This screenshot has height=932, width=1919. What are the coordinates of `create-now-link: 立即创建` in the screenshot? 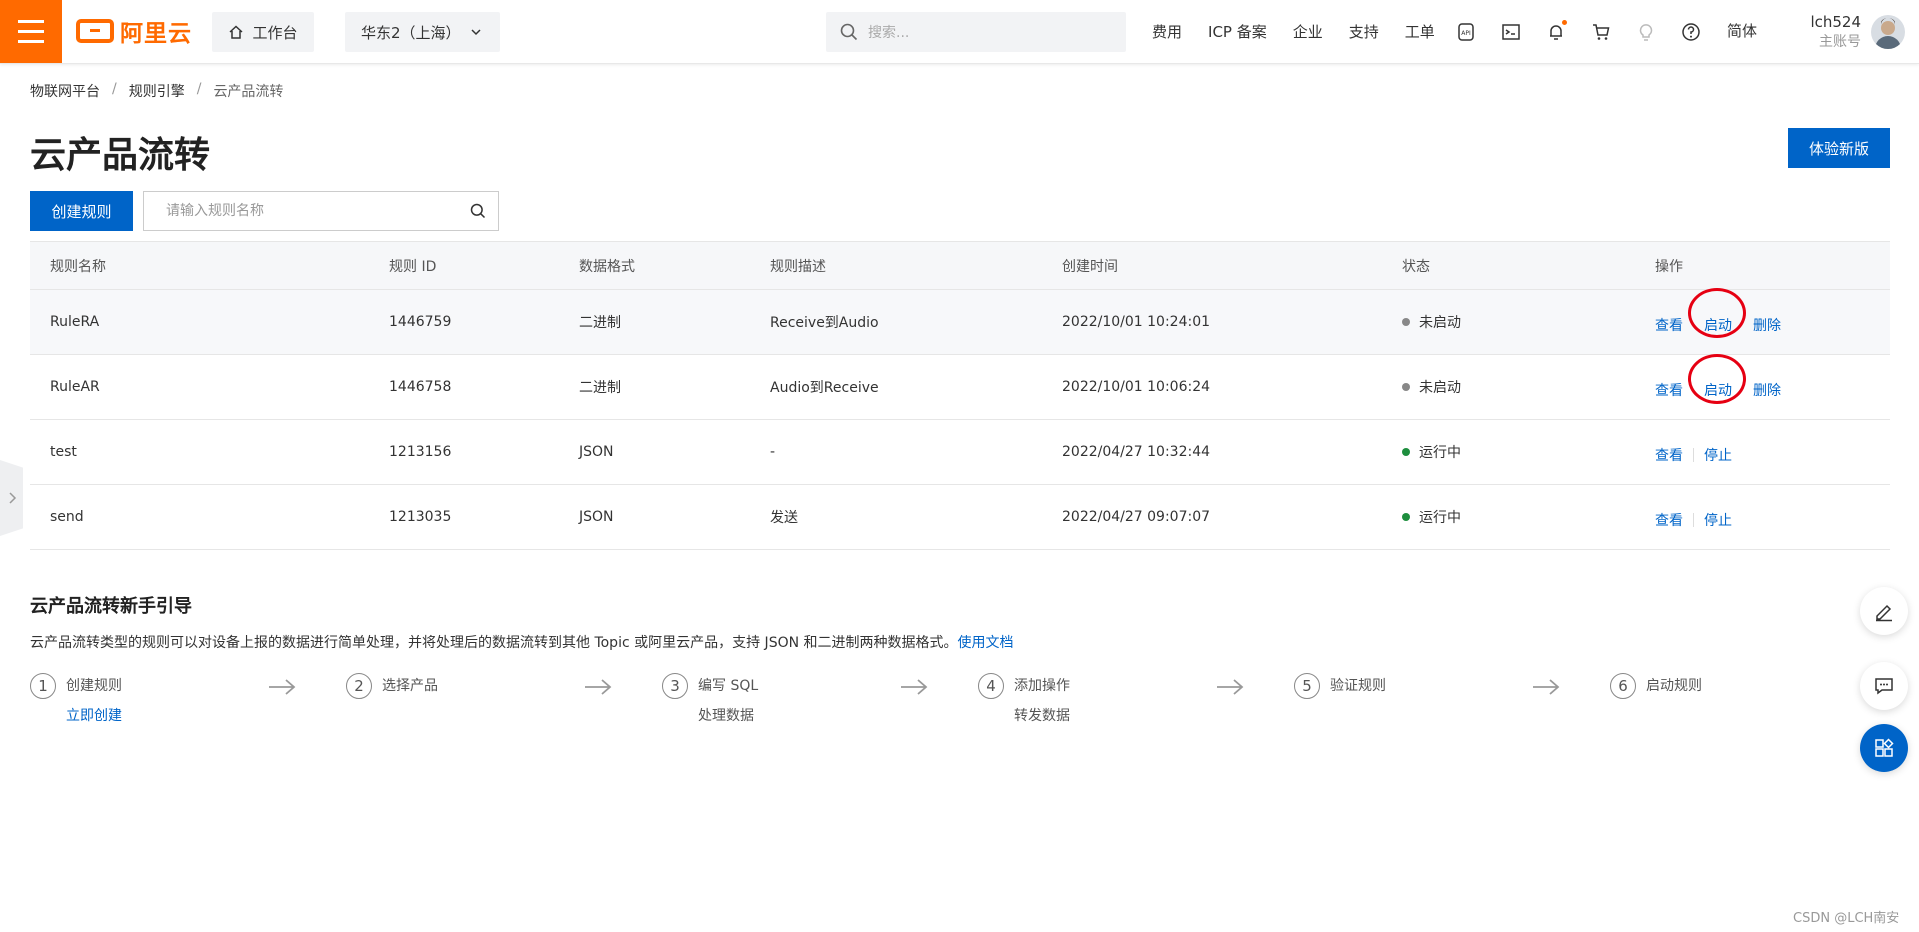 It's located at (94, 716).